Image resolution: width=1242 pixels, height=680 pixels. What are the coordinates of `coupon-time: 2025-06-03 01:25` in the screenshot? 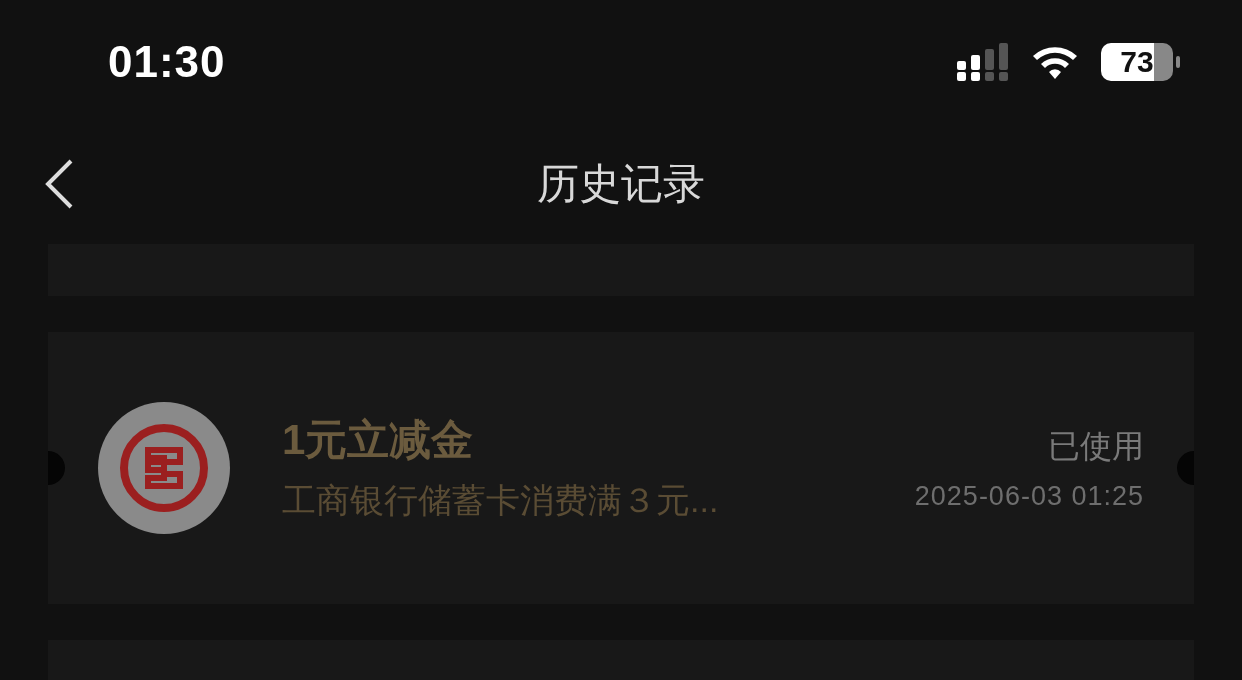 It's located at (1029, 496).